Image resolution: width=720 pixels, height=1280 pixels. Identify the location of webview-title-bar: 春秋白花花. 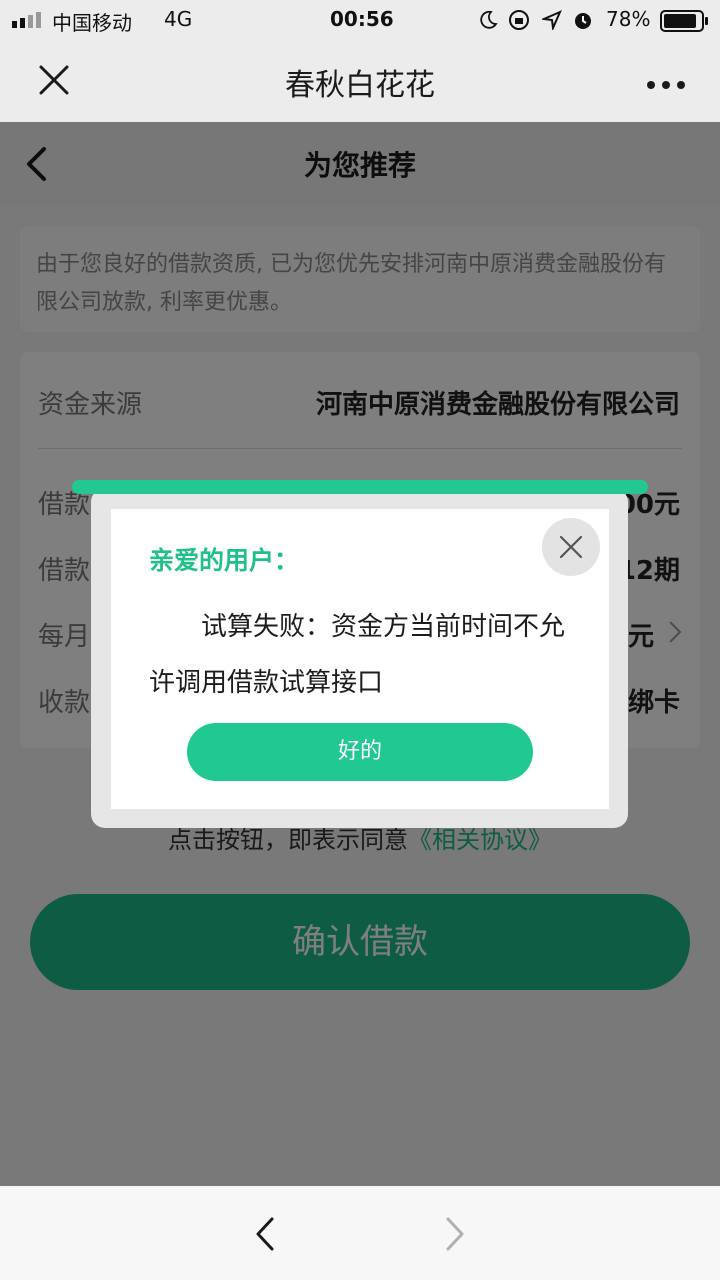
(360, 81).